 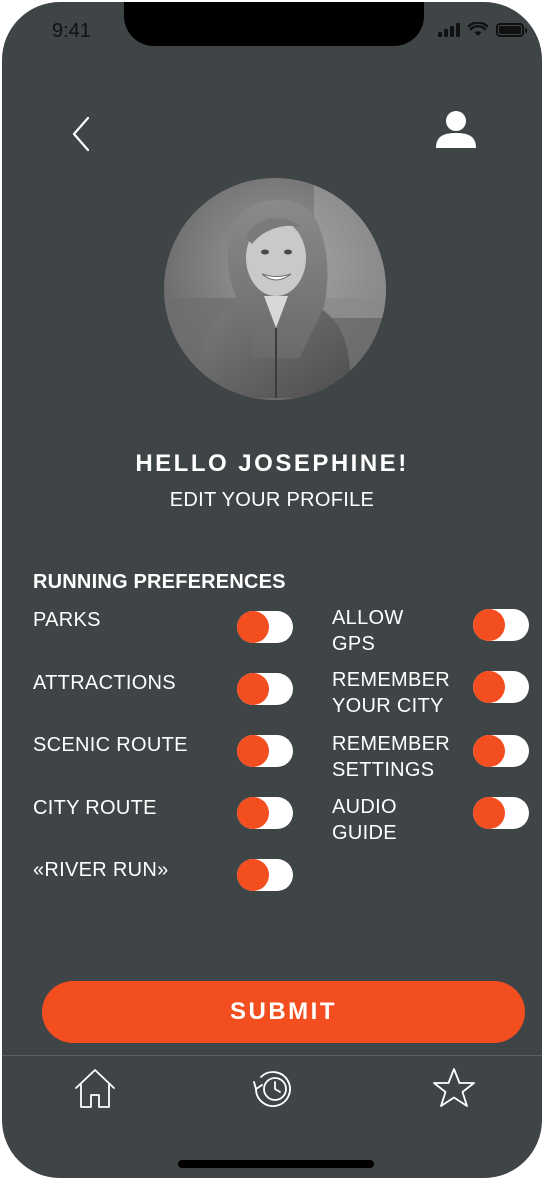 I want to click on toggle-remember-settings, so click(x=501, y=751).